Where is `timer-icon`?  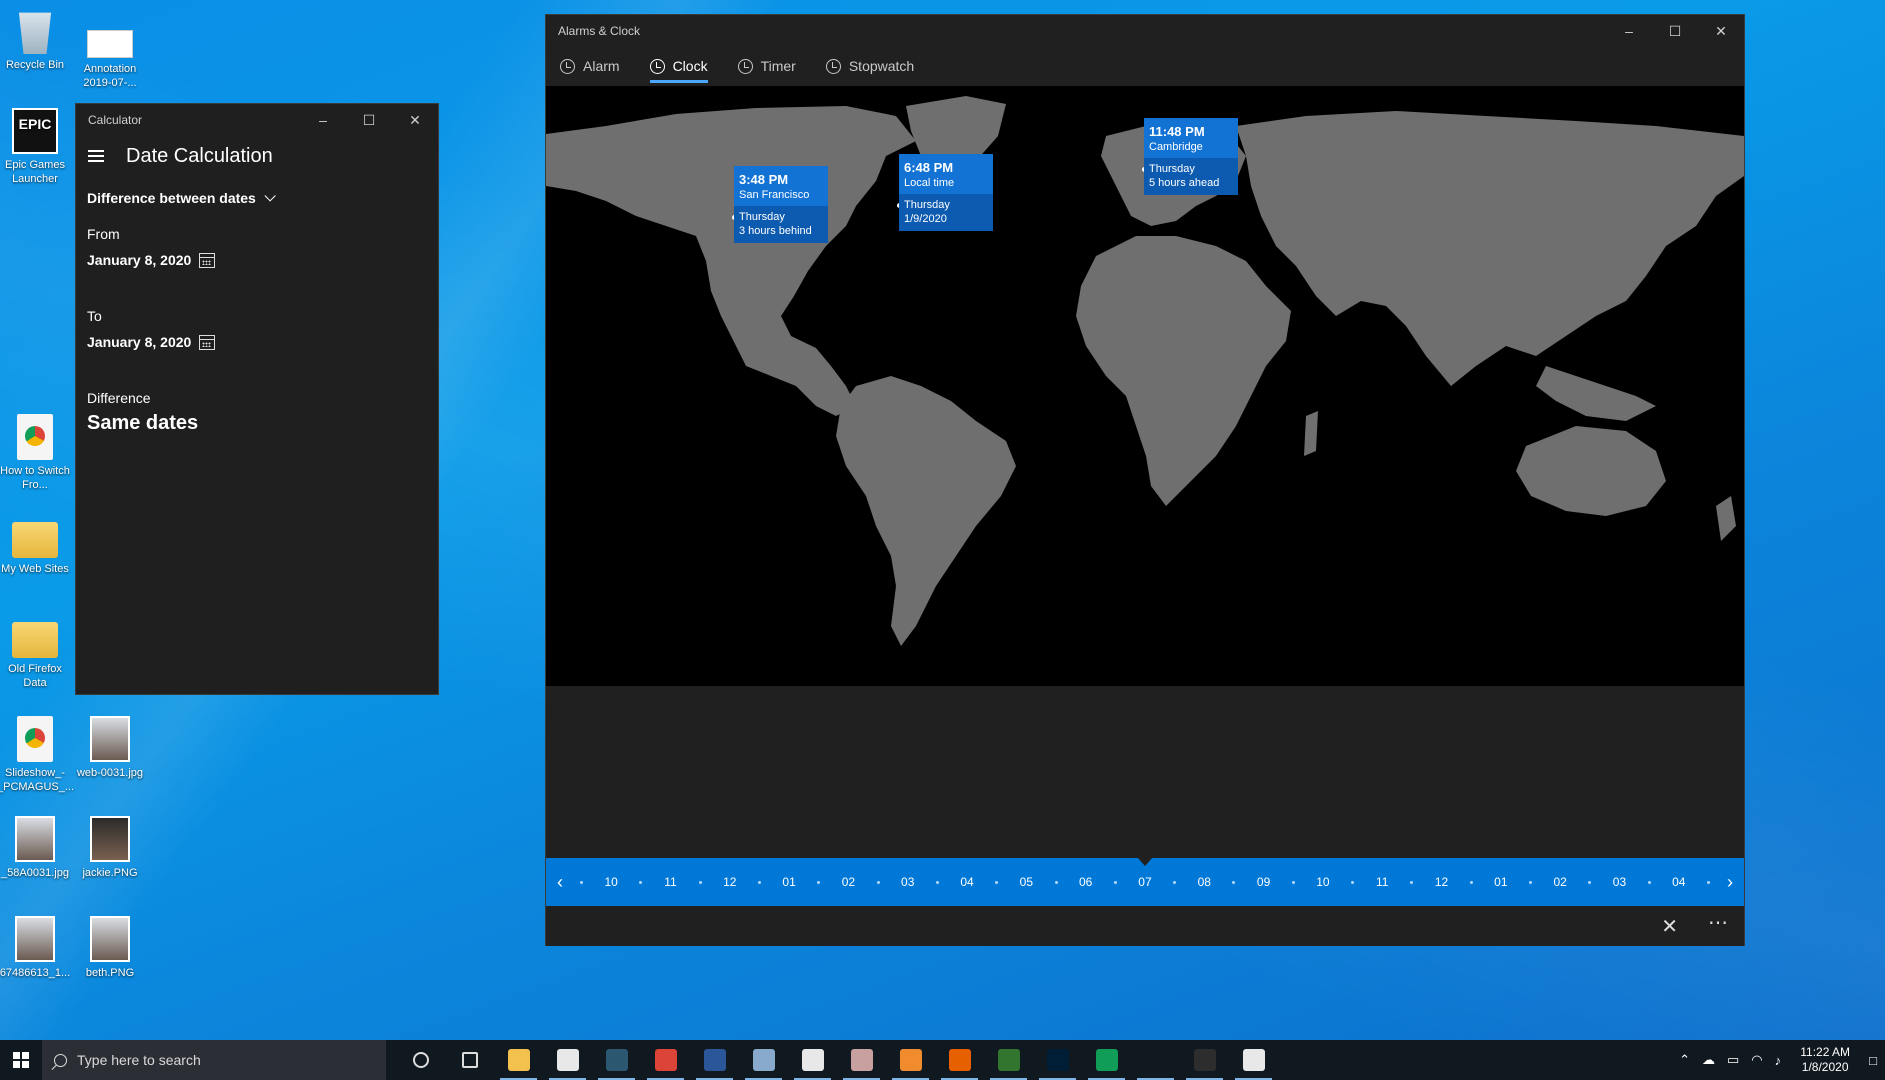 timer-icon is located at coordinates (745, 66).